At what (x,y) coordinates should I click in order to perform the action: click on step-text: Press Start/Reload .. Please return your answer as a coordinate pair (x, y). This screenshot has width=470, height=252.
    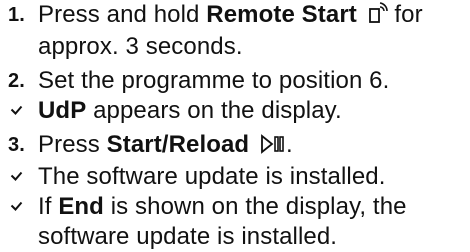
    Looking at the image, I should click on (253, 146).